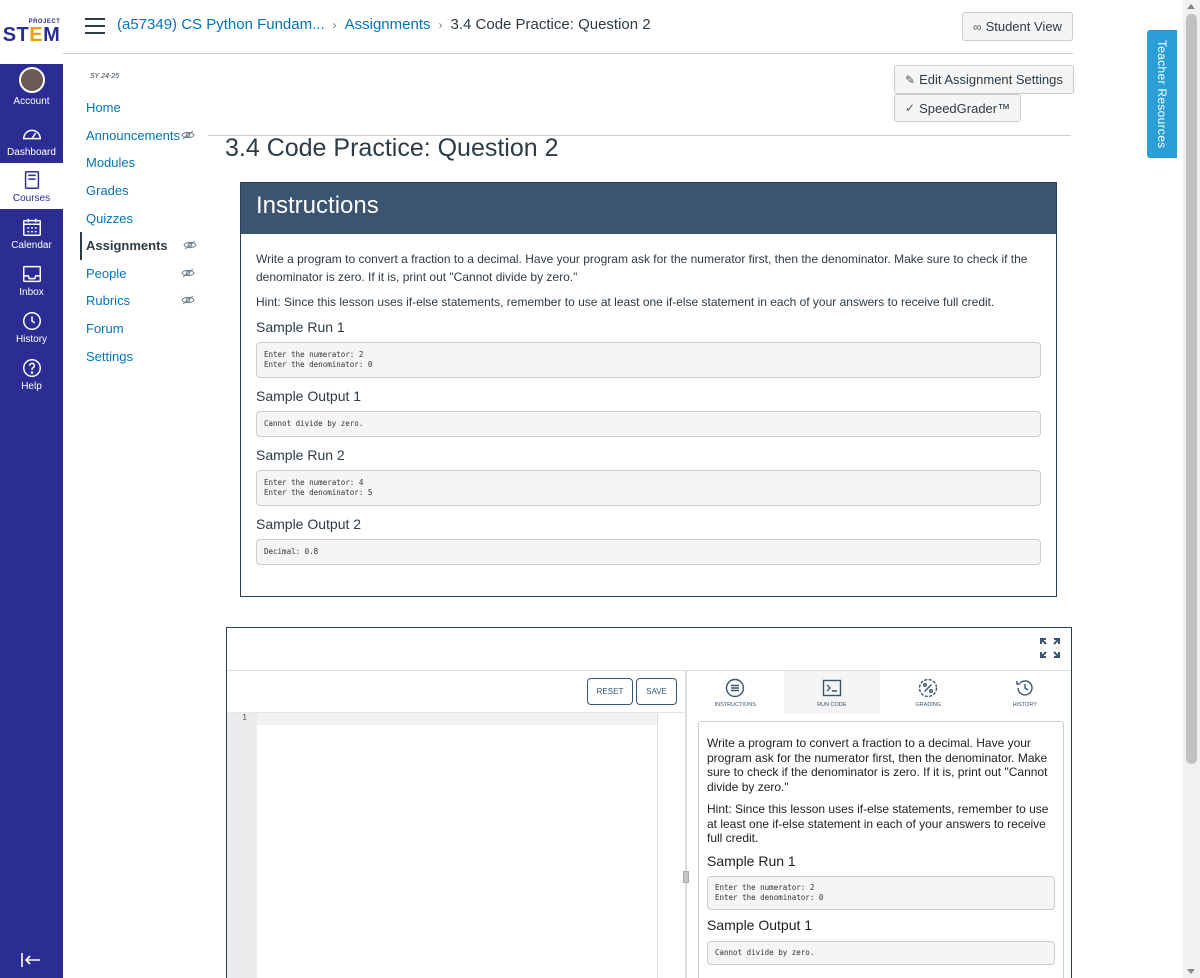 The width and height of the screenshot is (1200, 978). What do you see at coordinates (31, 367) in the screenshot?
I see `help-icon` at bounding box center [31, 367].